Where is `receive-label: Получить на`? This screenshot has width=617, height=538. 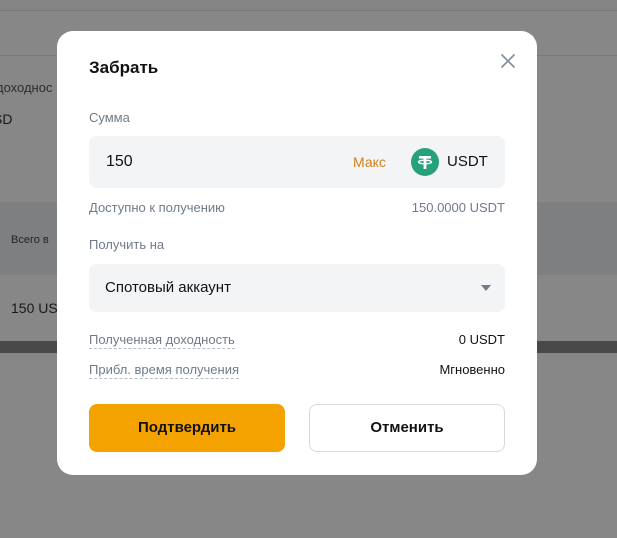 receive-label: Получить на is located at coordinates (127, 244).